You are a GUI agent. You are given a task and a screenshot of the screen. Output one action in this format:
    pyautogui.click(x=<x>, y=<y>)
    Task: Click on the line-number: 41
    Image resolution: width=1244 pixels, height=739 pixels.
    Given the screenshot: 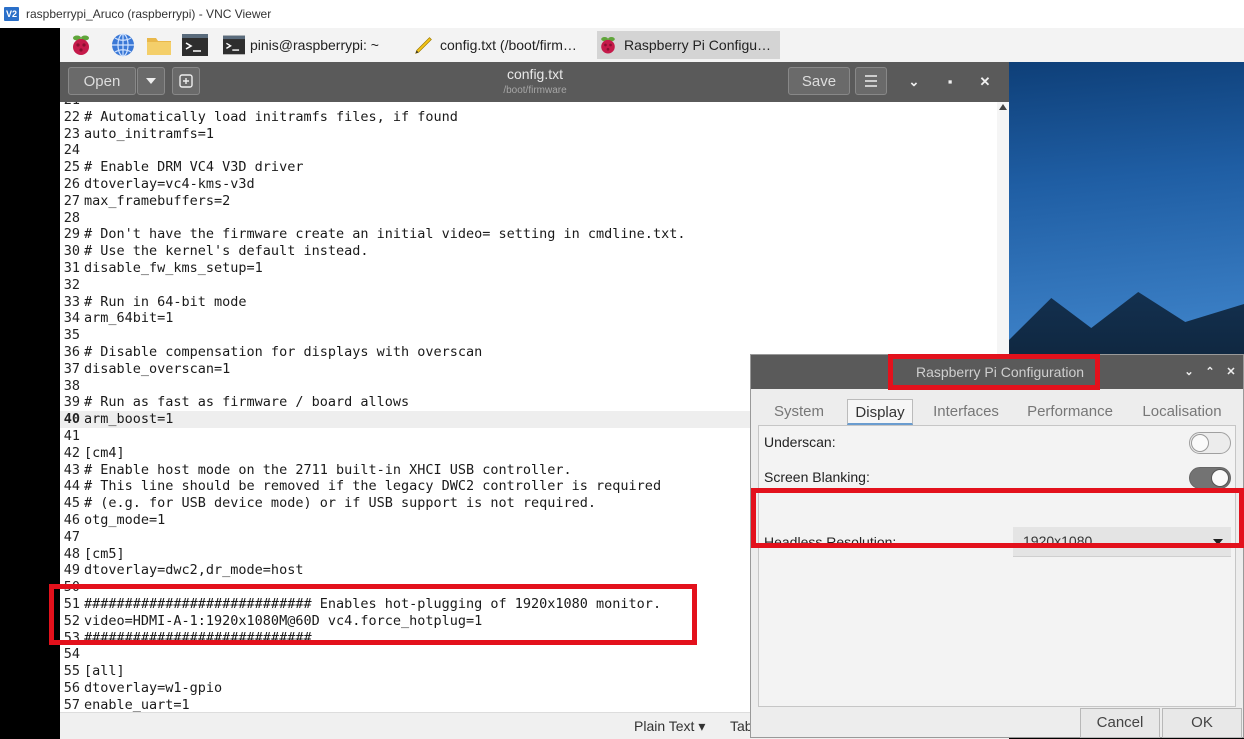 What is the action you would take?
    pyautogui.click(x=71, y=436)
    